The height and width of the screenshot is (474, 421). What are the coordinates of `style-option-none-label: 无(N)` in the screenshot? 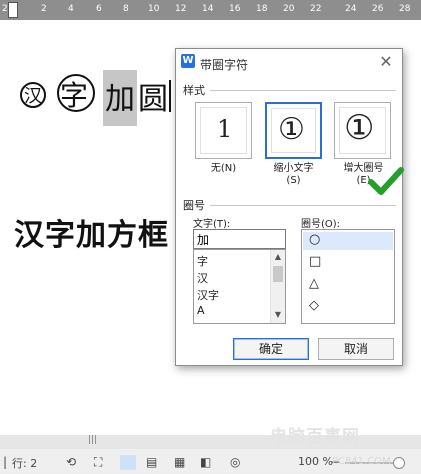 It's located at (223, 168).